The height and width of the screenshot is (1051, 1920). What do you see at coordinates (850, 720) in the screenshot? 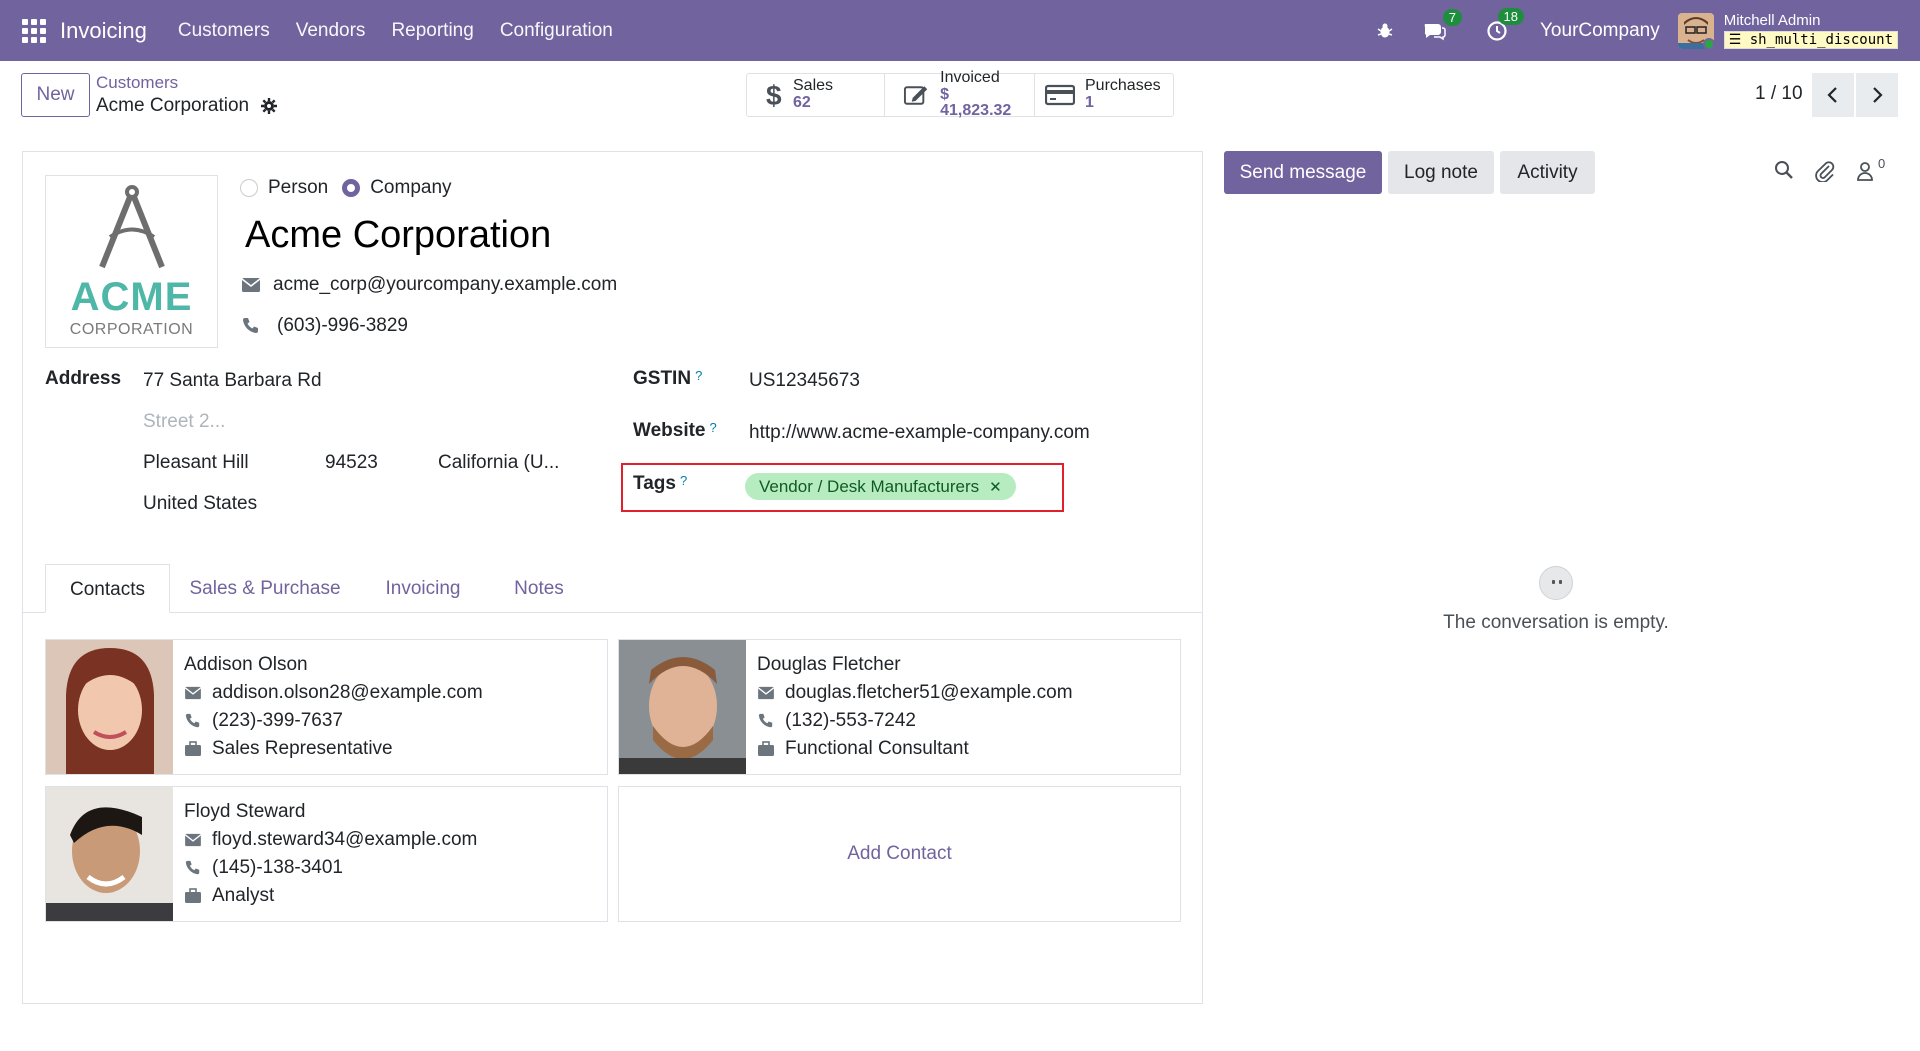
I see `contact-phone: (132)-553-7242` at bounding box center [850, 720].